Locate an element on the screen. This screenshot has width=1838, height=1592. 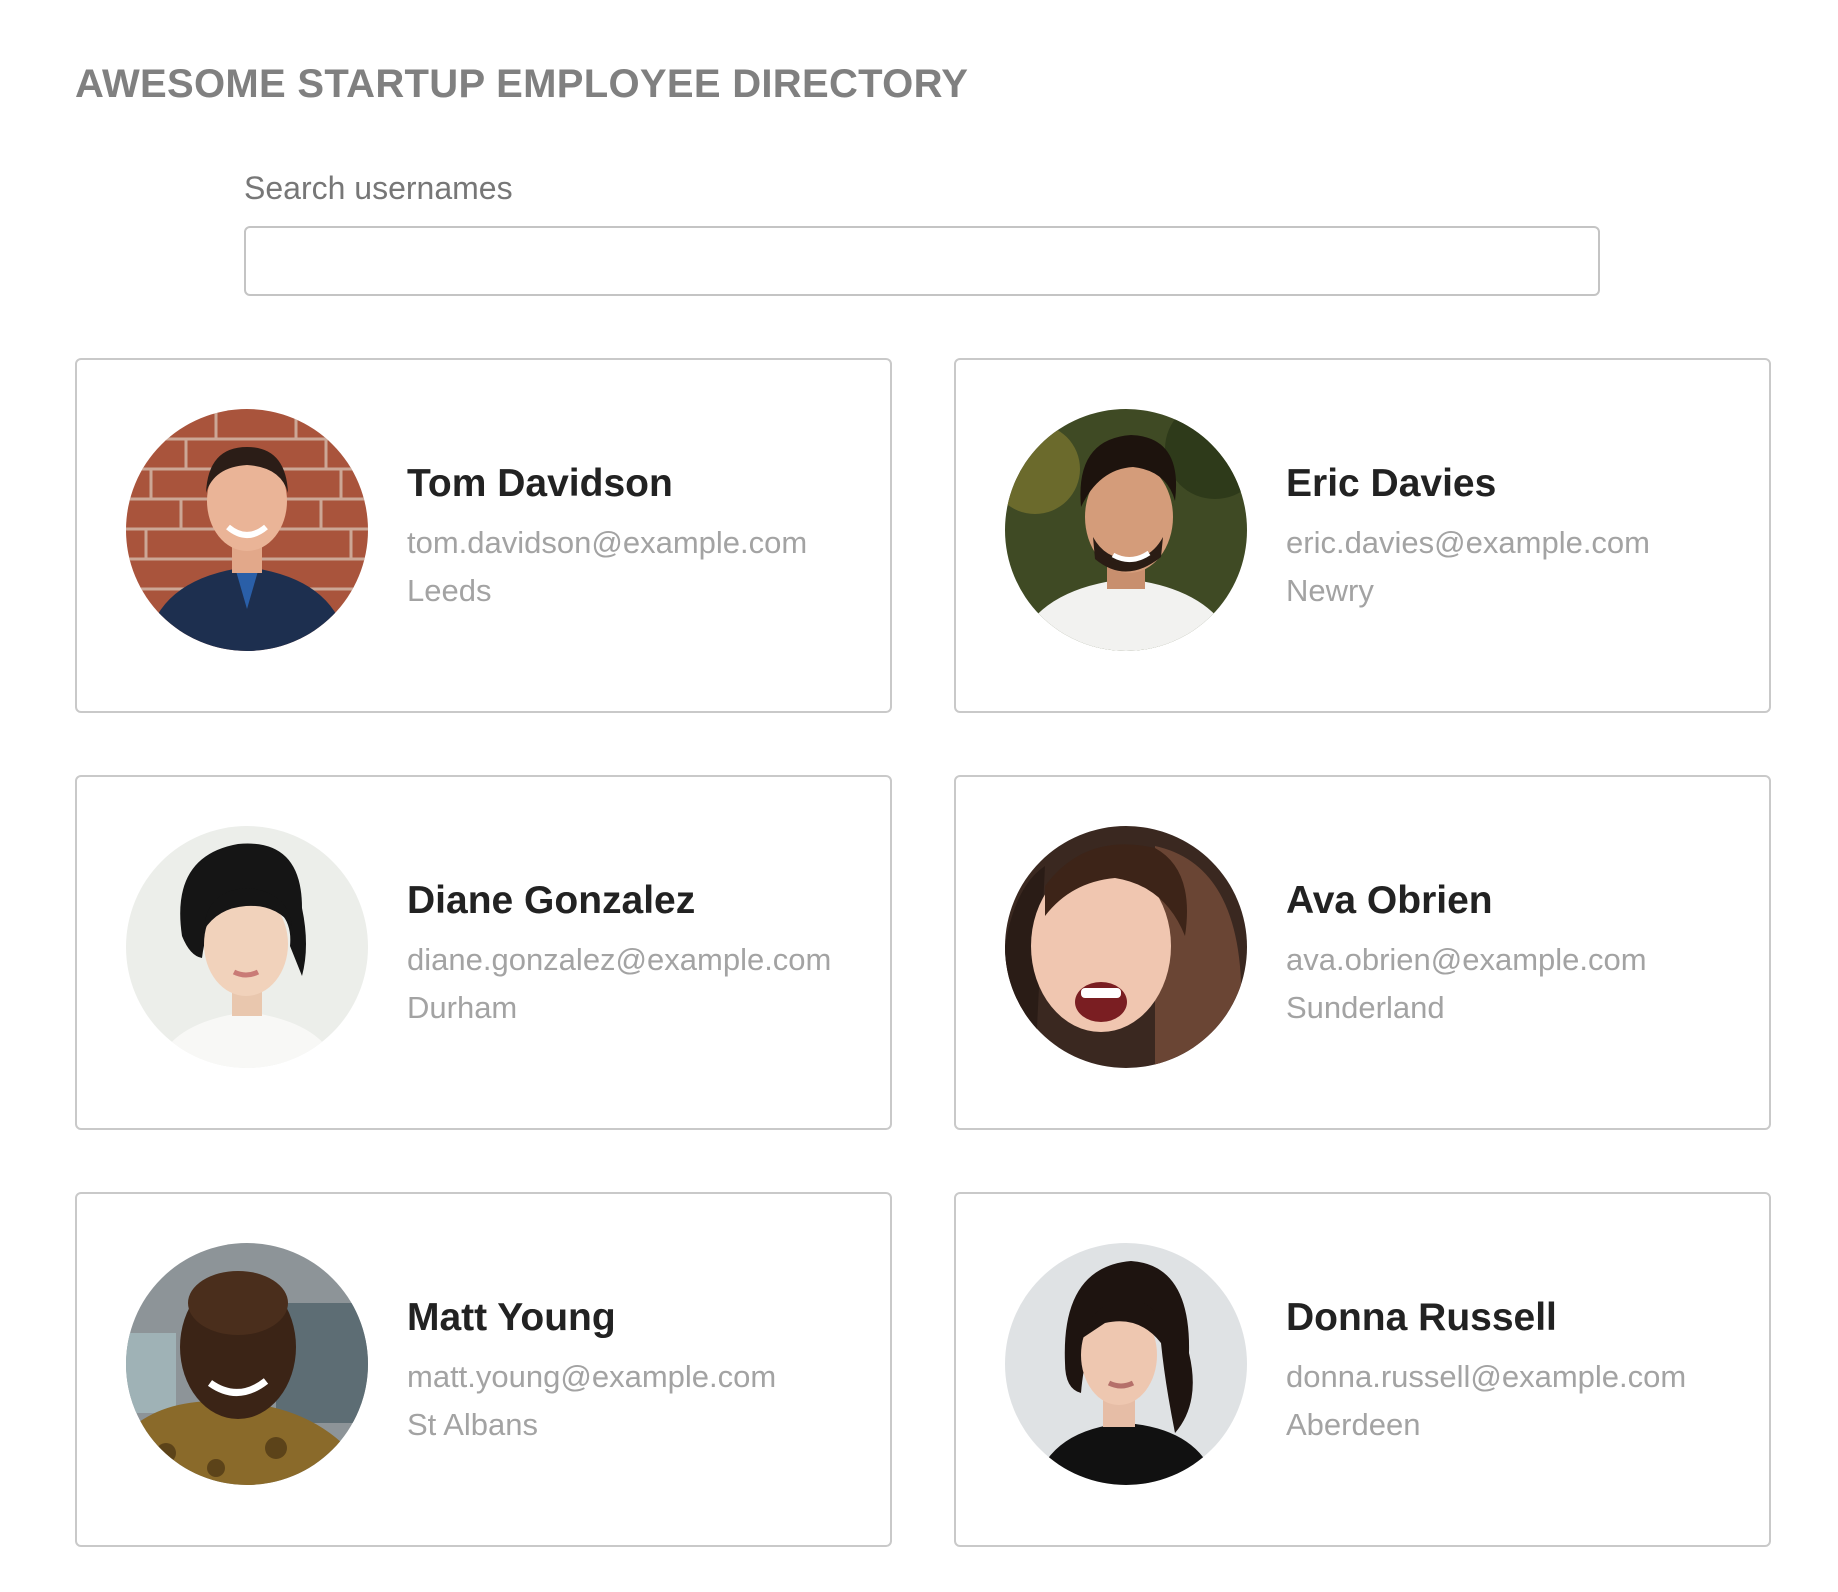
employee-name: Eric Davies is located at coordinates (1391, 483).